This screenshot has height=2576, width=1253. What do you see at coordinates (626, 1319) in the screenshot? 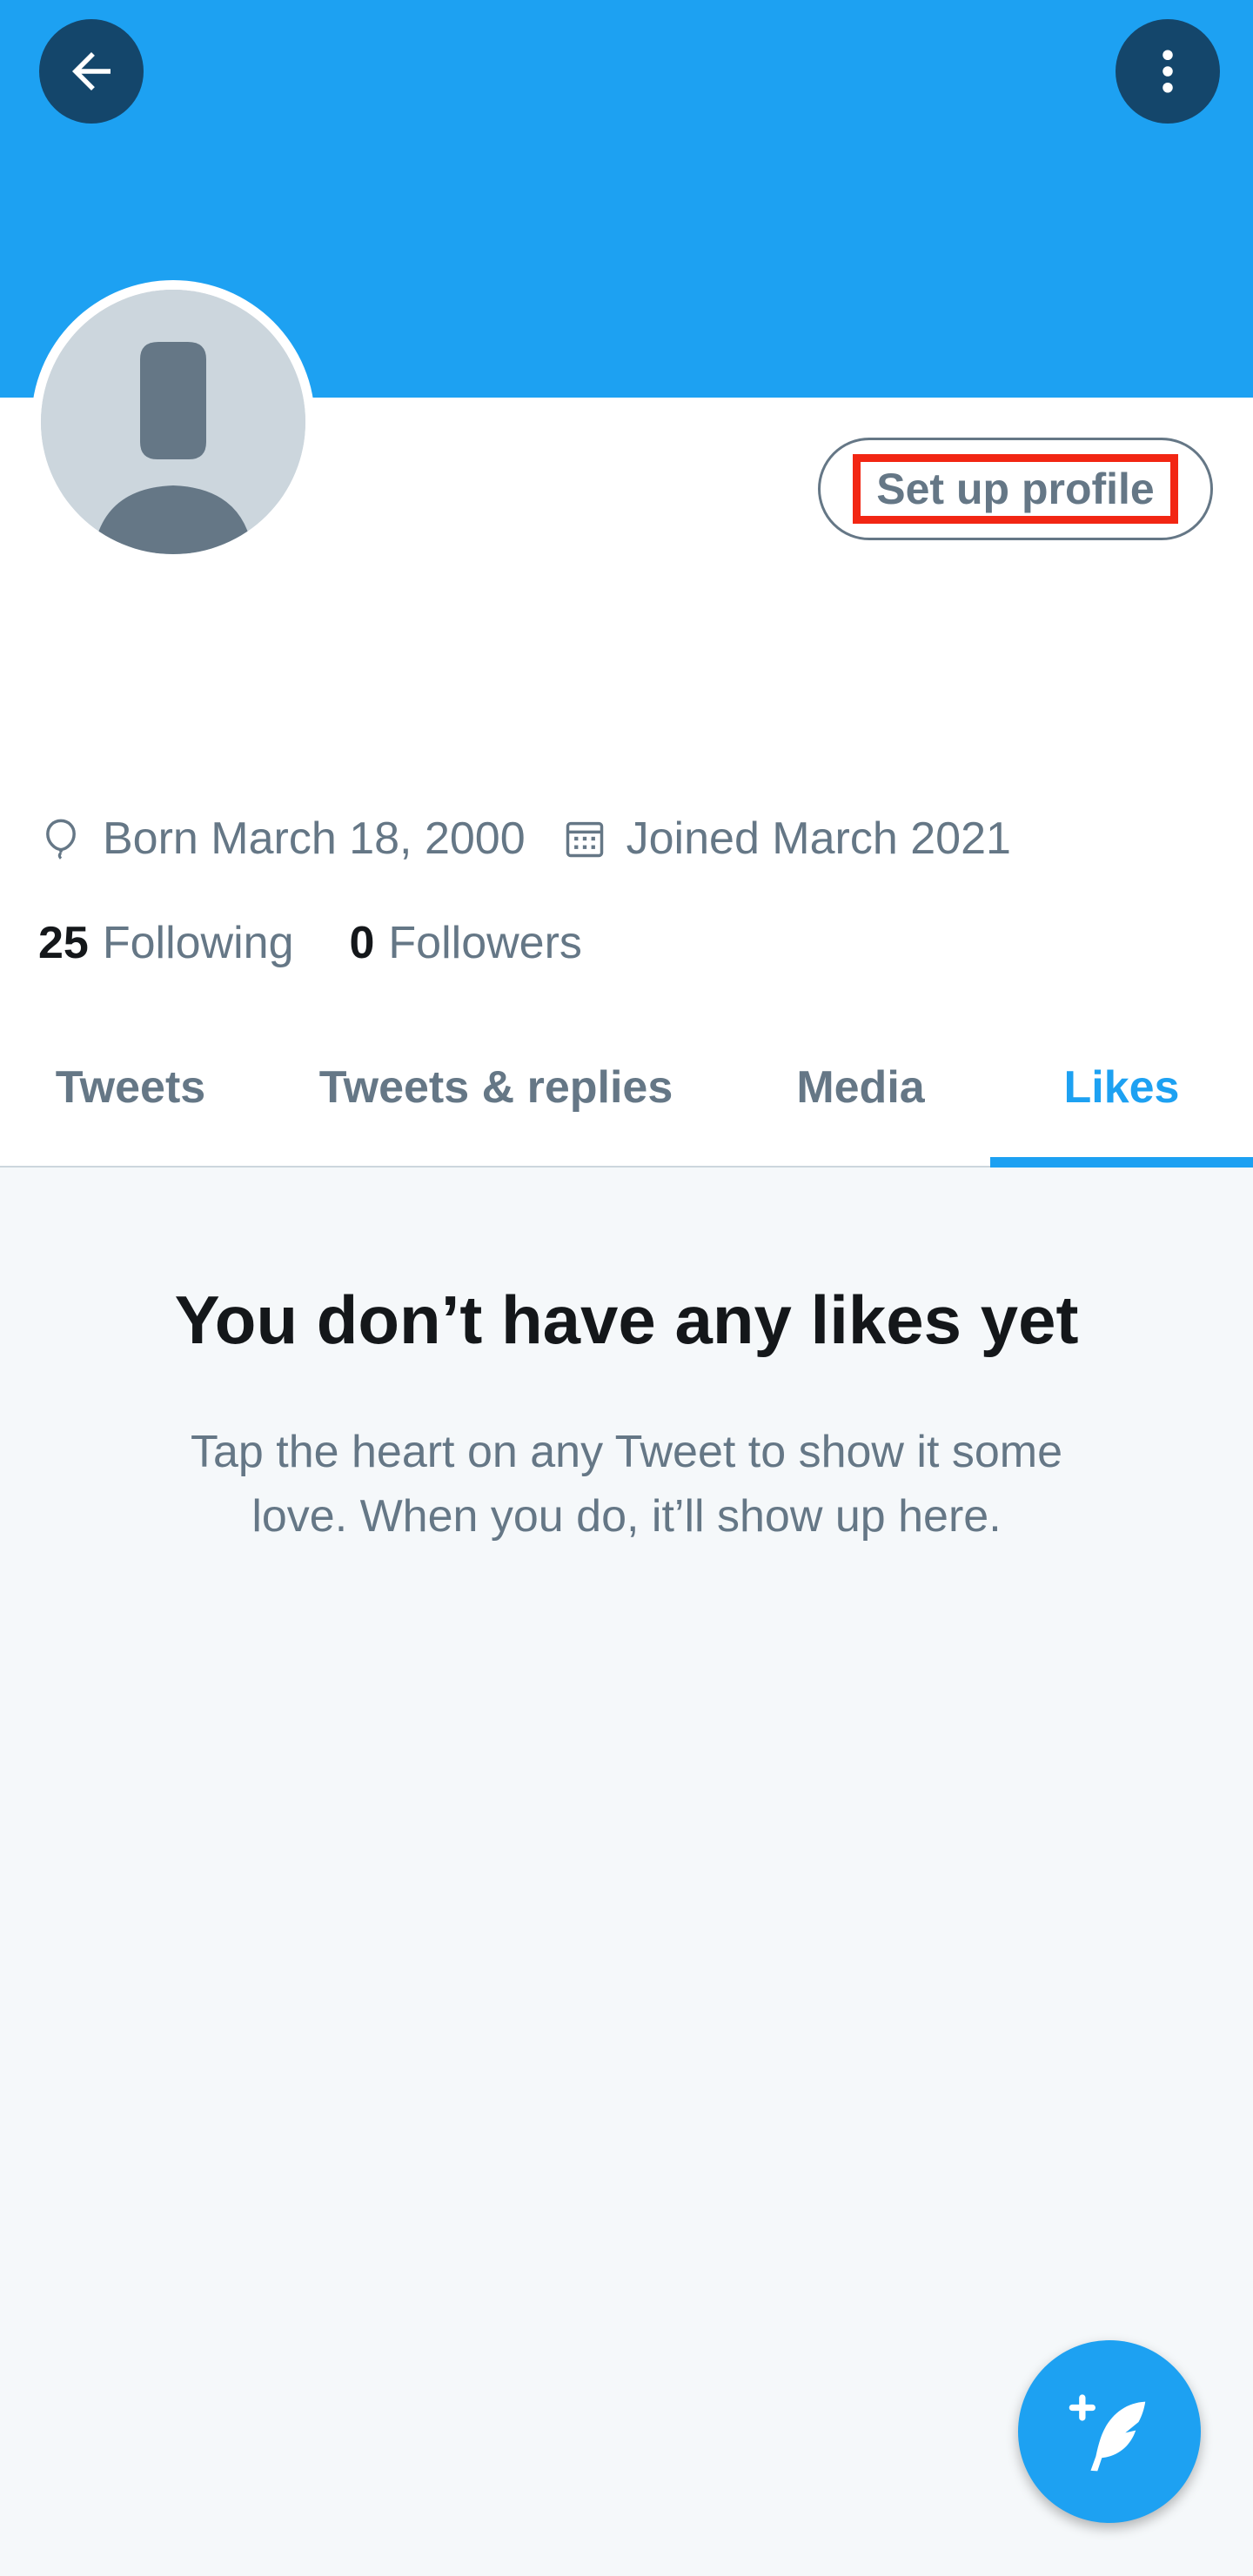
I see `empty-state-title: You don’t have any likes yet` at bounding box center [626, 1319].